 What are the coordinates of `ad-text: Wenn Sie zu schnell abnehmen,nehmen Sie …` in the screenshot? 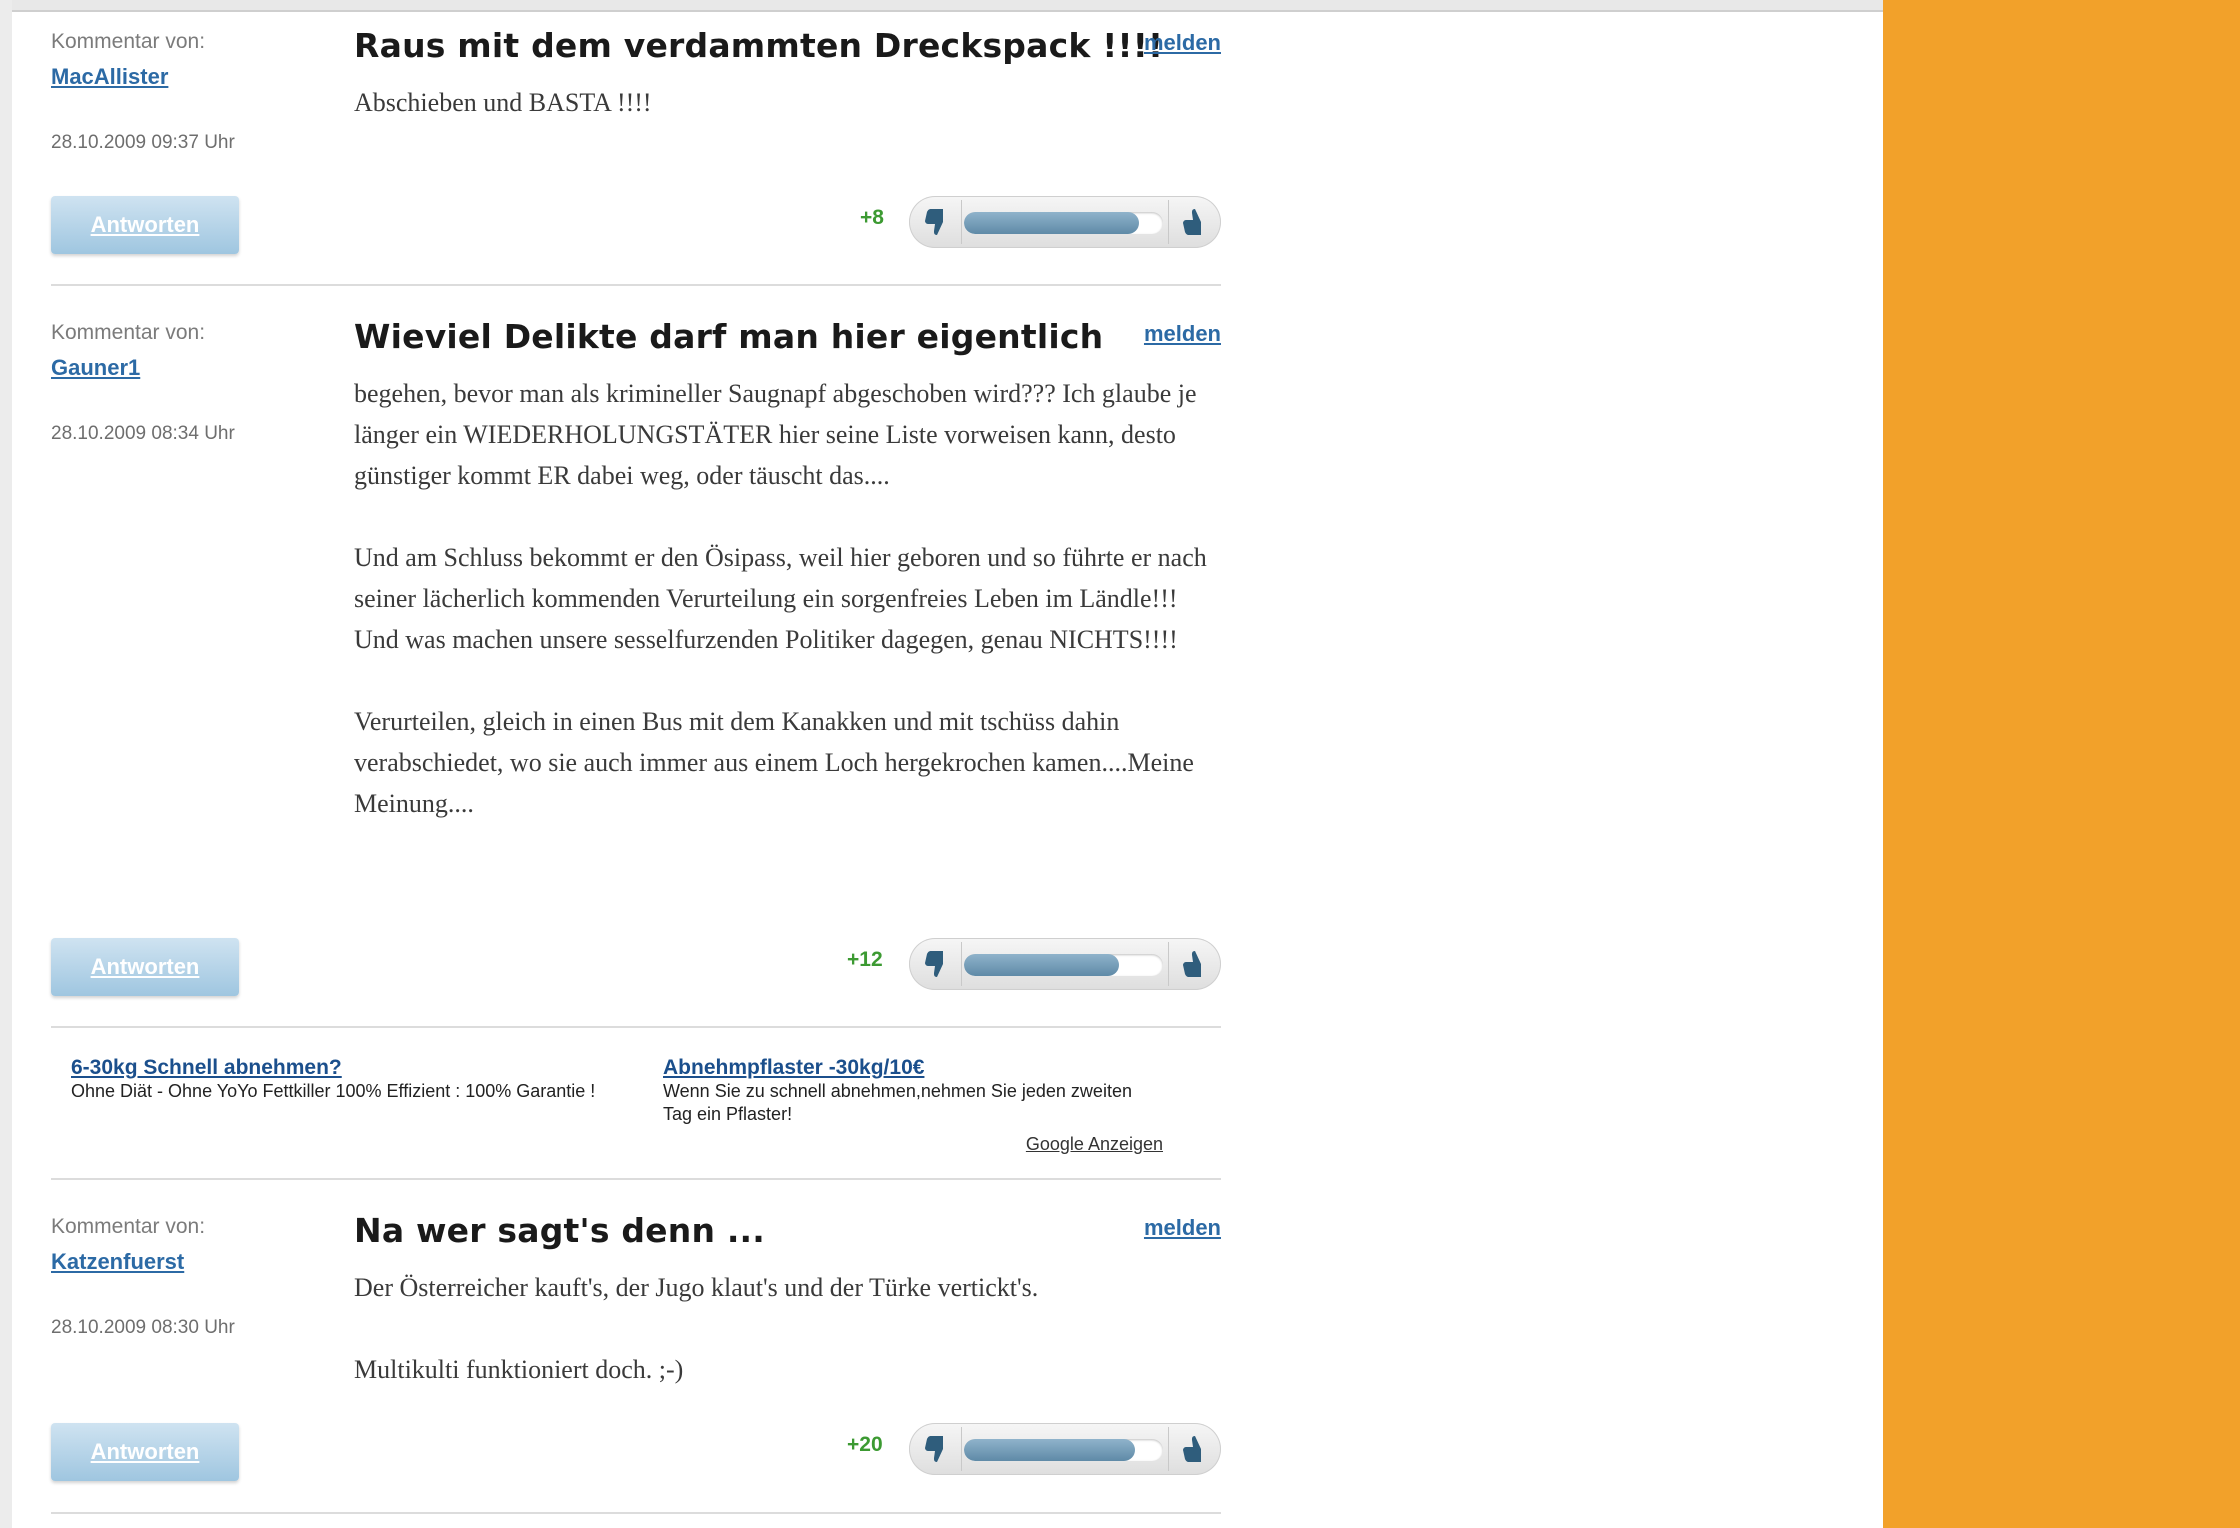 It's located at (897, 1102).